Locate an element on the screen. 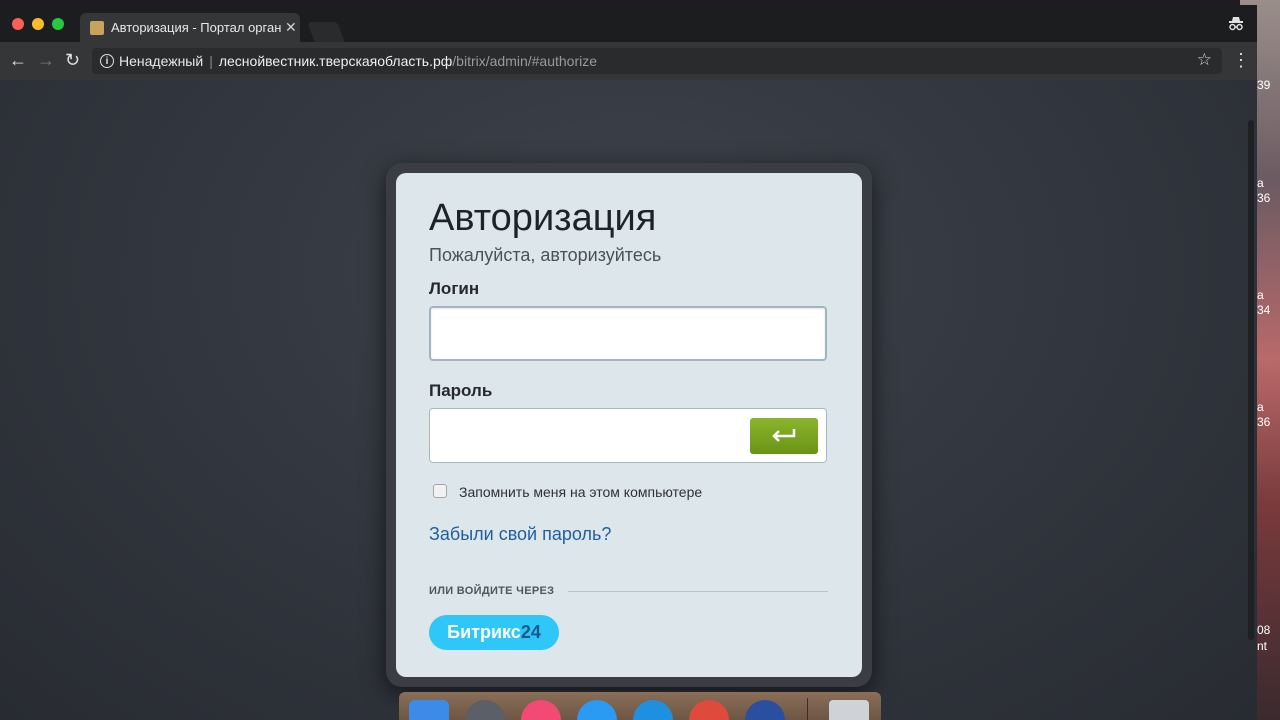 This screenshot has height=720, width=1280. incognito-icon is located at coordinates (1236, 26).